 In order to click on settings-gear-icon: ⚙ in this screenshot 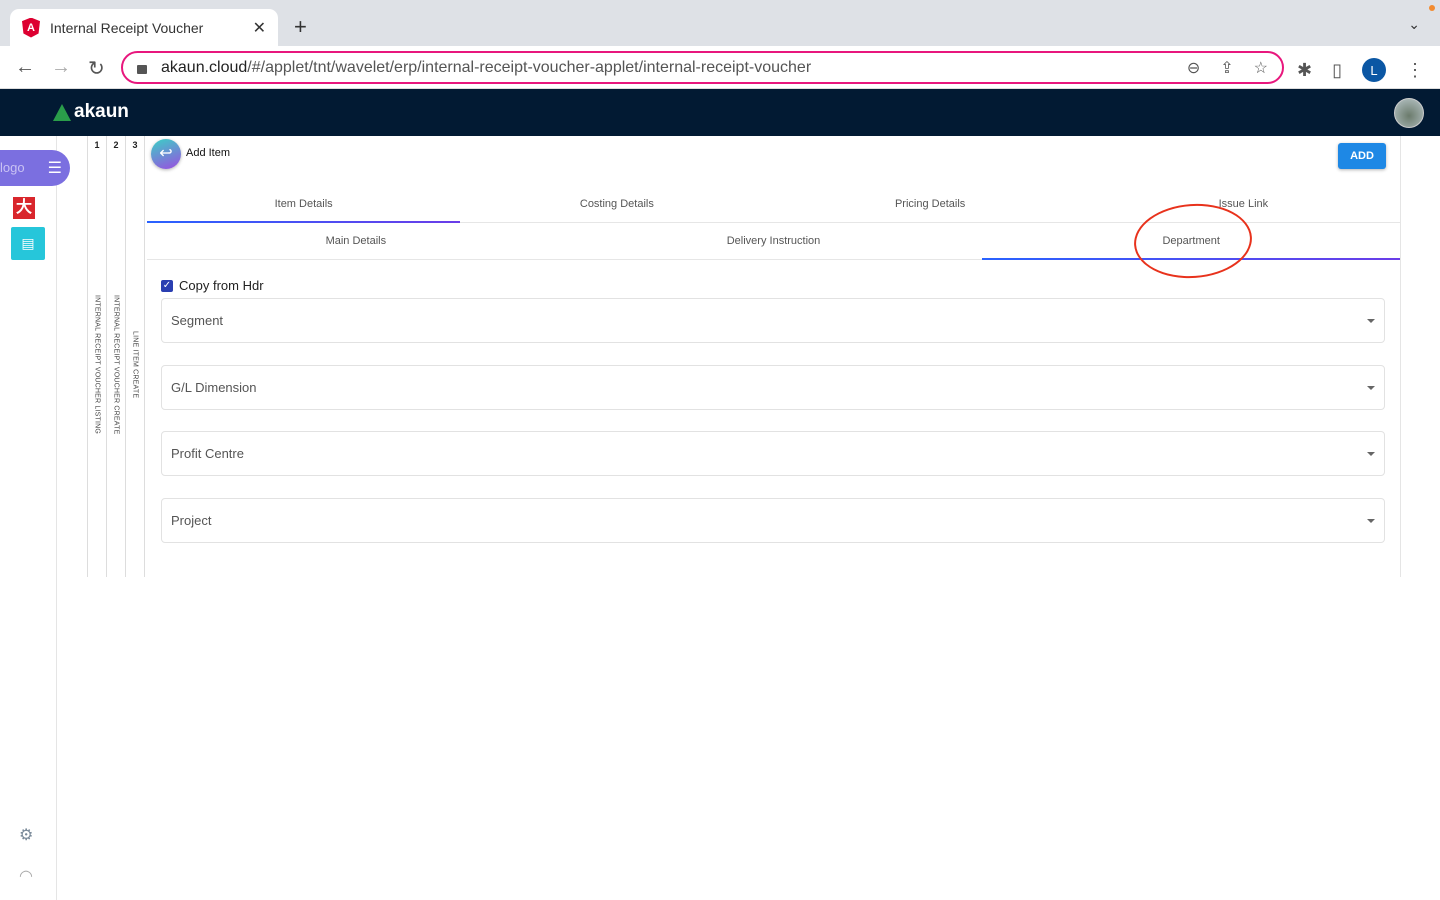, I will do `click(26, 835)`.